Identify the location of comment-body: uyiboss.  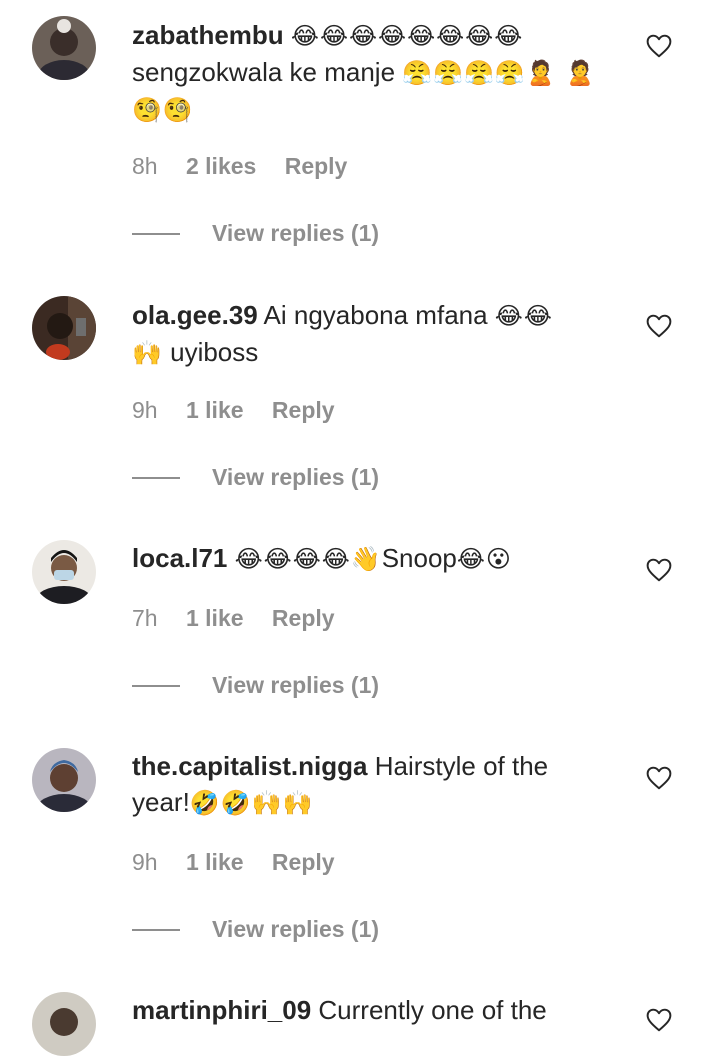
(210, 352).